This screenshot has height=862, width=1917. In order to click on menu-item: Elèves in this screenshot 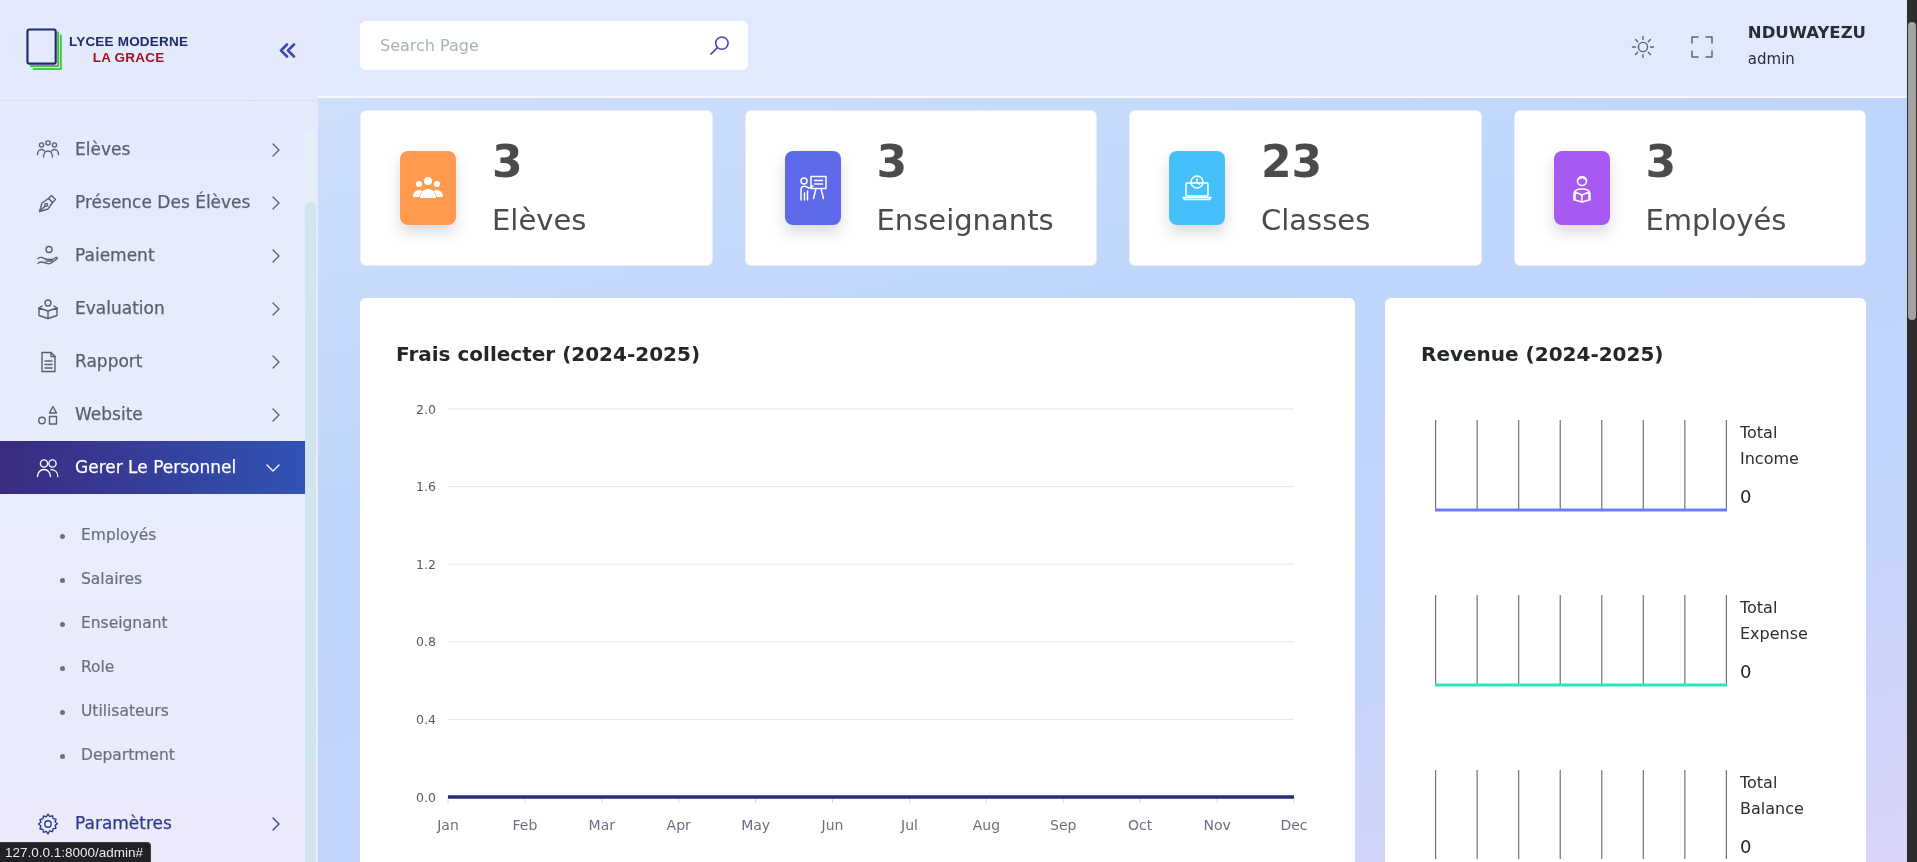, I will do `click(152, 149)`.